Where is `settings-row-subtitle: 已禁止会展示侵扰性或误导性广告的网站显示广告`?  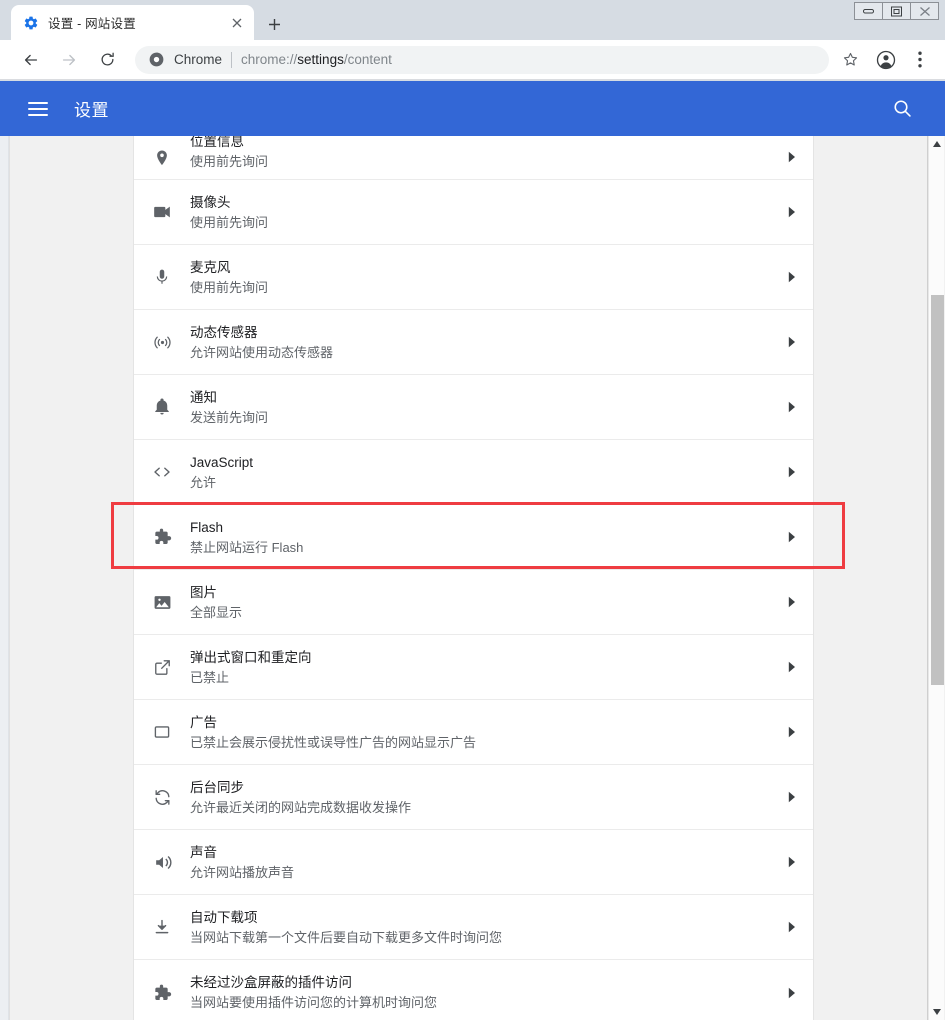
settings-row-subtitle: 已禁止会展示侵扰性或误导性广告的网站显示广告 is located at coordinates (333, 742).